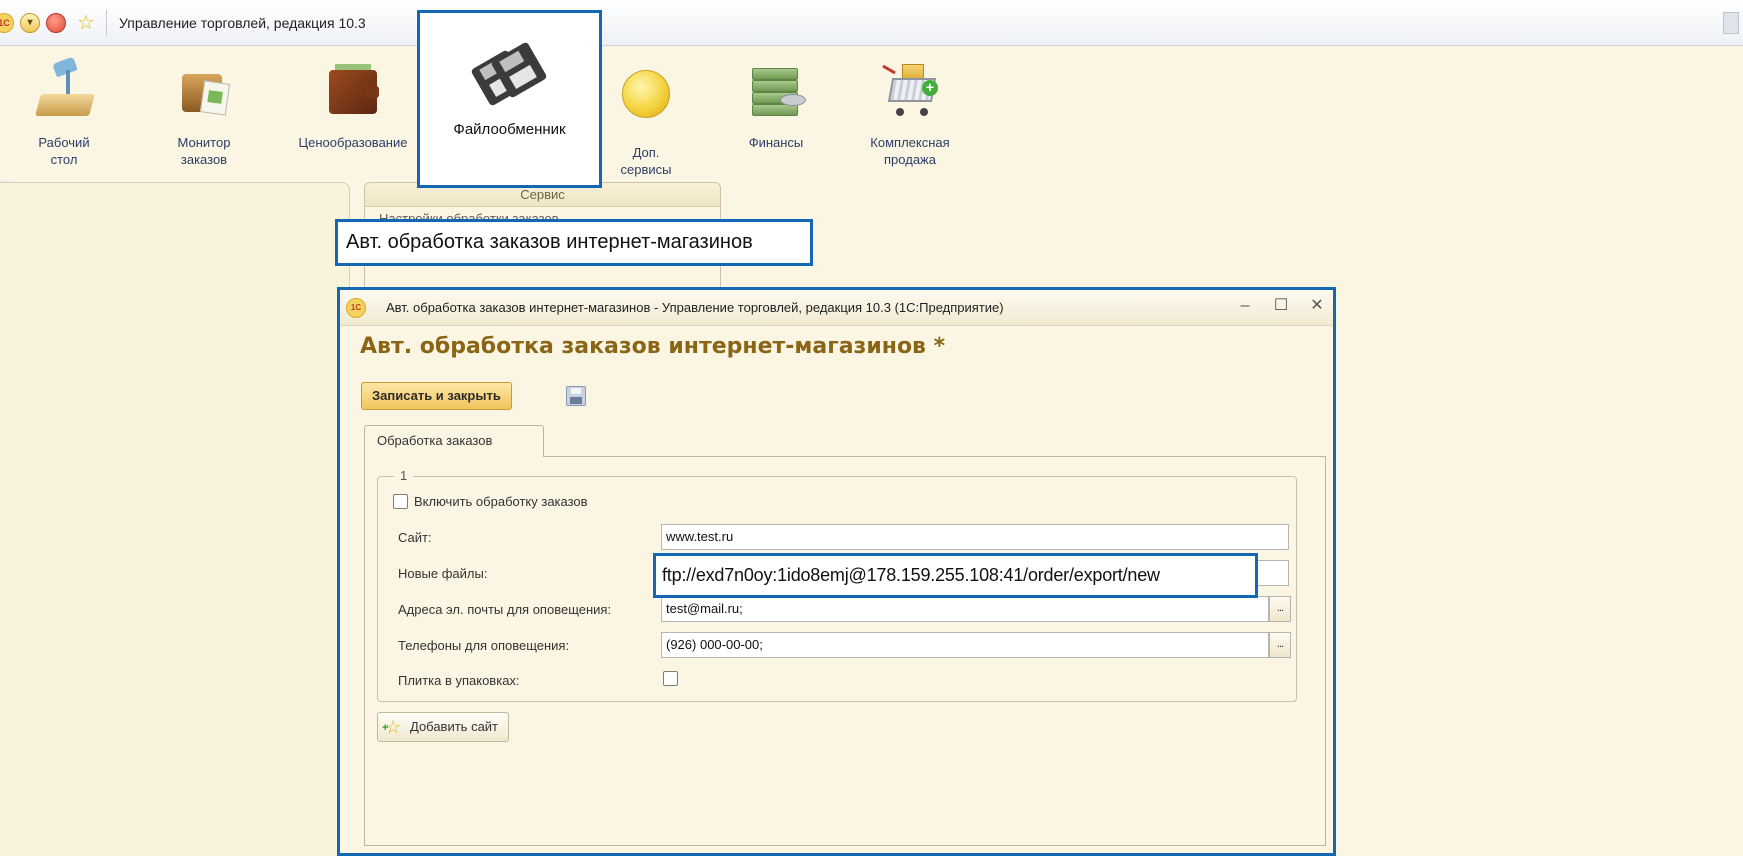 This screenshot has width=1743, height=856. Describe the element at coordinates (484, 645) in the screenshot. I see `phones-label: Телефоны для оповещения:` at that location.